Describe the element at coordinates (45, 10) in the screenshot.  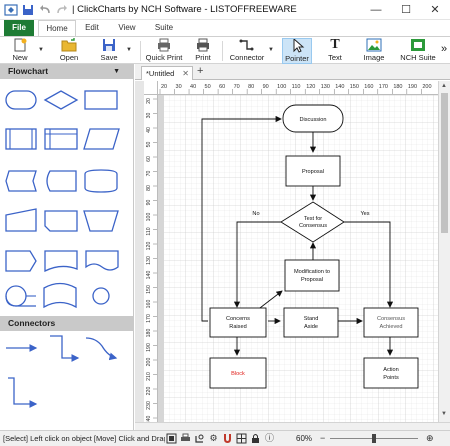
I see `undo-icon` at that location.